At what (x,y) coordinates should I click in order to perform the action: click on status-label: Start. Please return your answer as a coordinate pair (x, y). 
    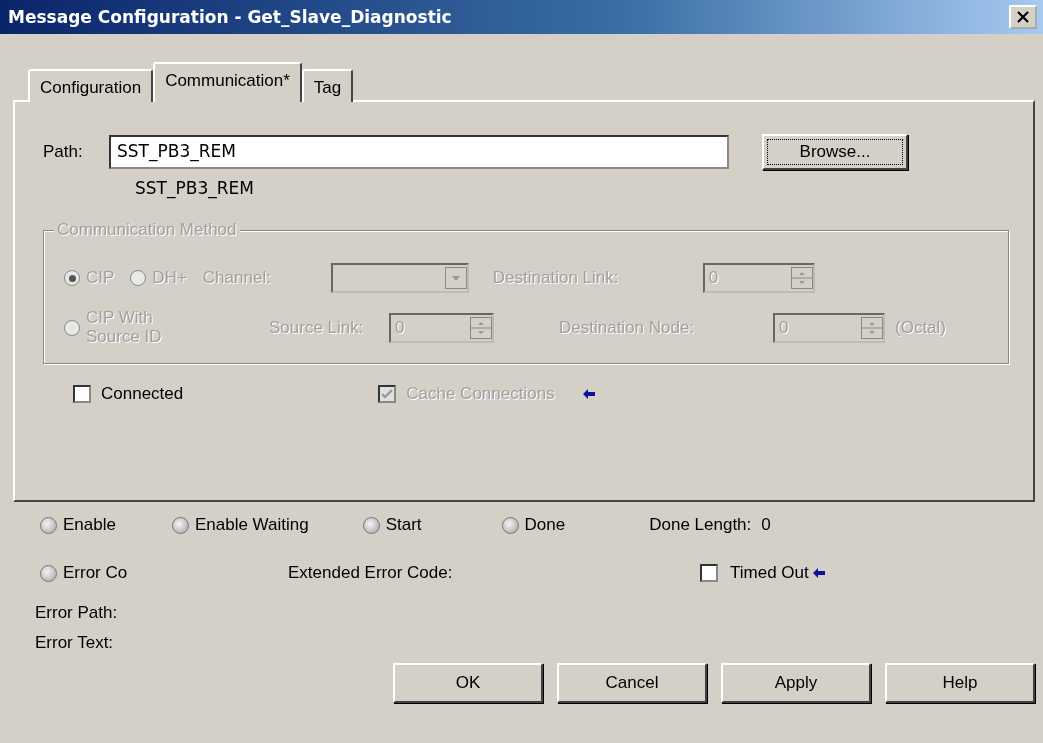
    Looking at the image, I should click on (403, 525).